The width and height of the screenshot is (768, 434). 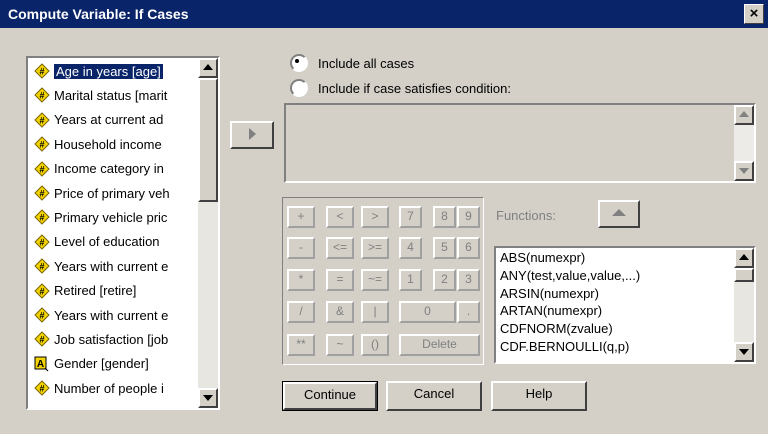 I want to click on keypad-lt-button: <, so click(x=340, y=217).